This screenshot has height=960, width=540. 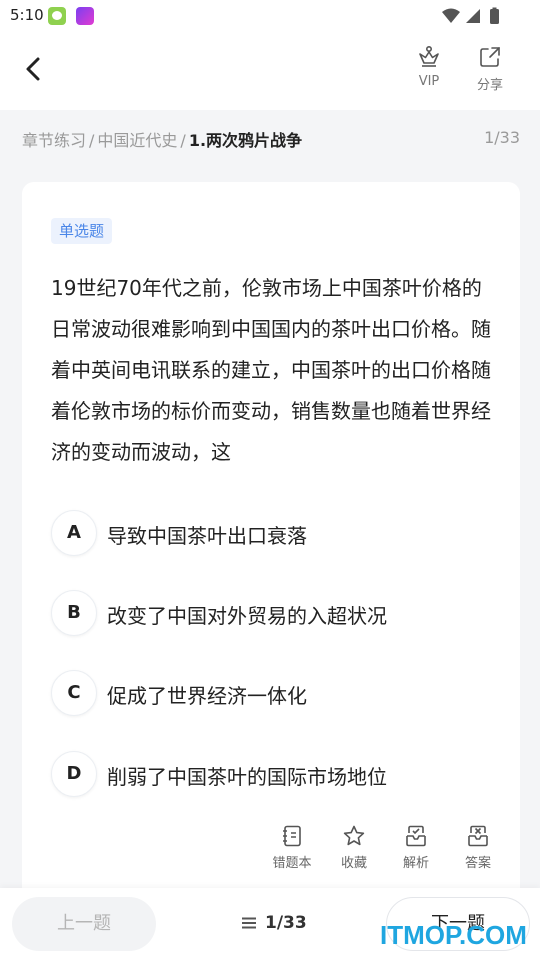 What do you see at coordinates (74, 533) in the screenshot?
I see `option-letter: A` at bounding box center [74, 533].